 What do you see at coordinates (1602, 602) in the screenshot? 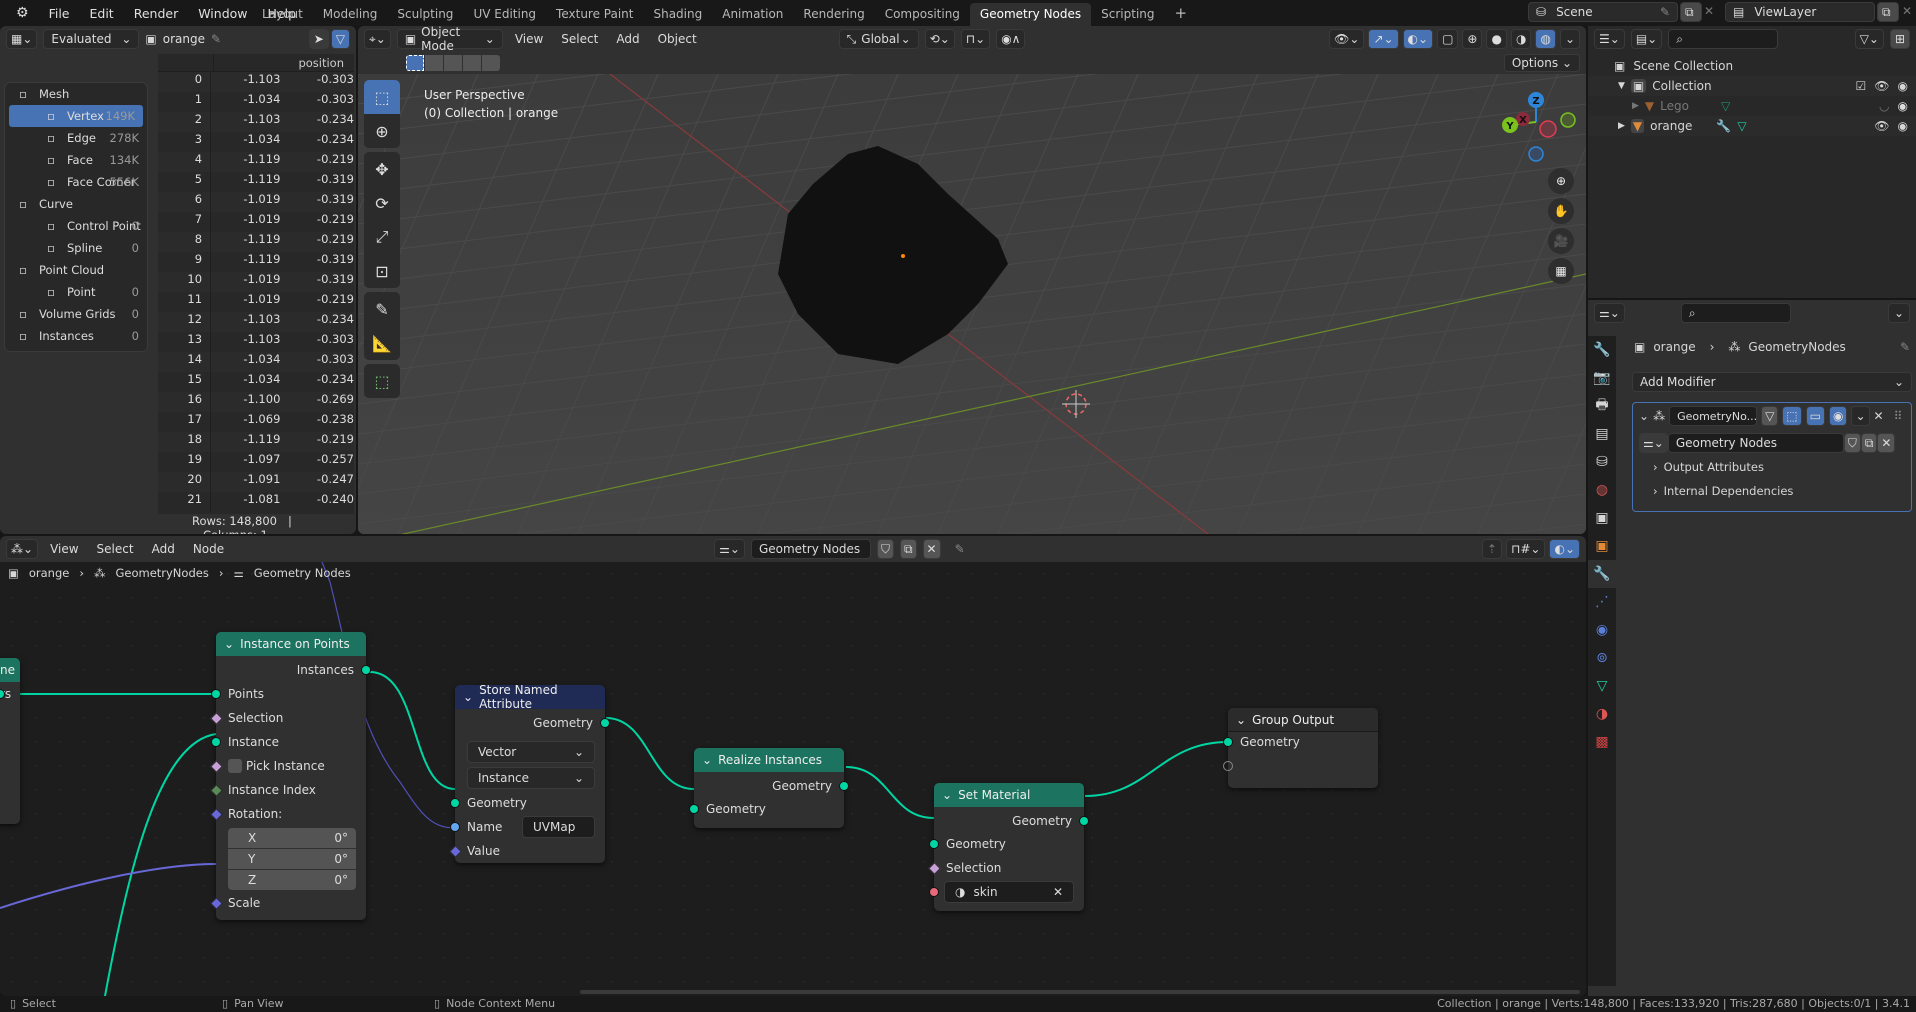
I see `particles-tab-icon: ⋰` at bounding box center [1602, 602].